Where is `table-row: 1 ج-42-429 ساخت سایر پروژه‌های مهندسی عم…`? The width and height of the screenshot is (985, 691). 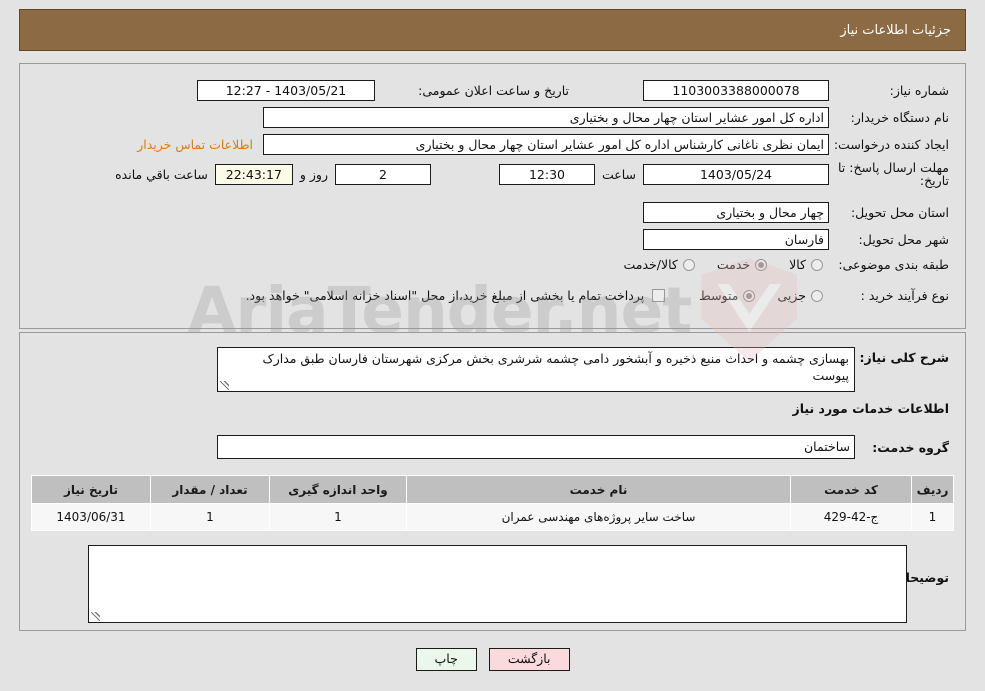
table-row: 1 ج-42-429 ساخت سایر پروژه‌های مهندسی عم… is located at coordinates (492, 517).